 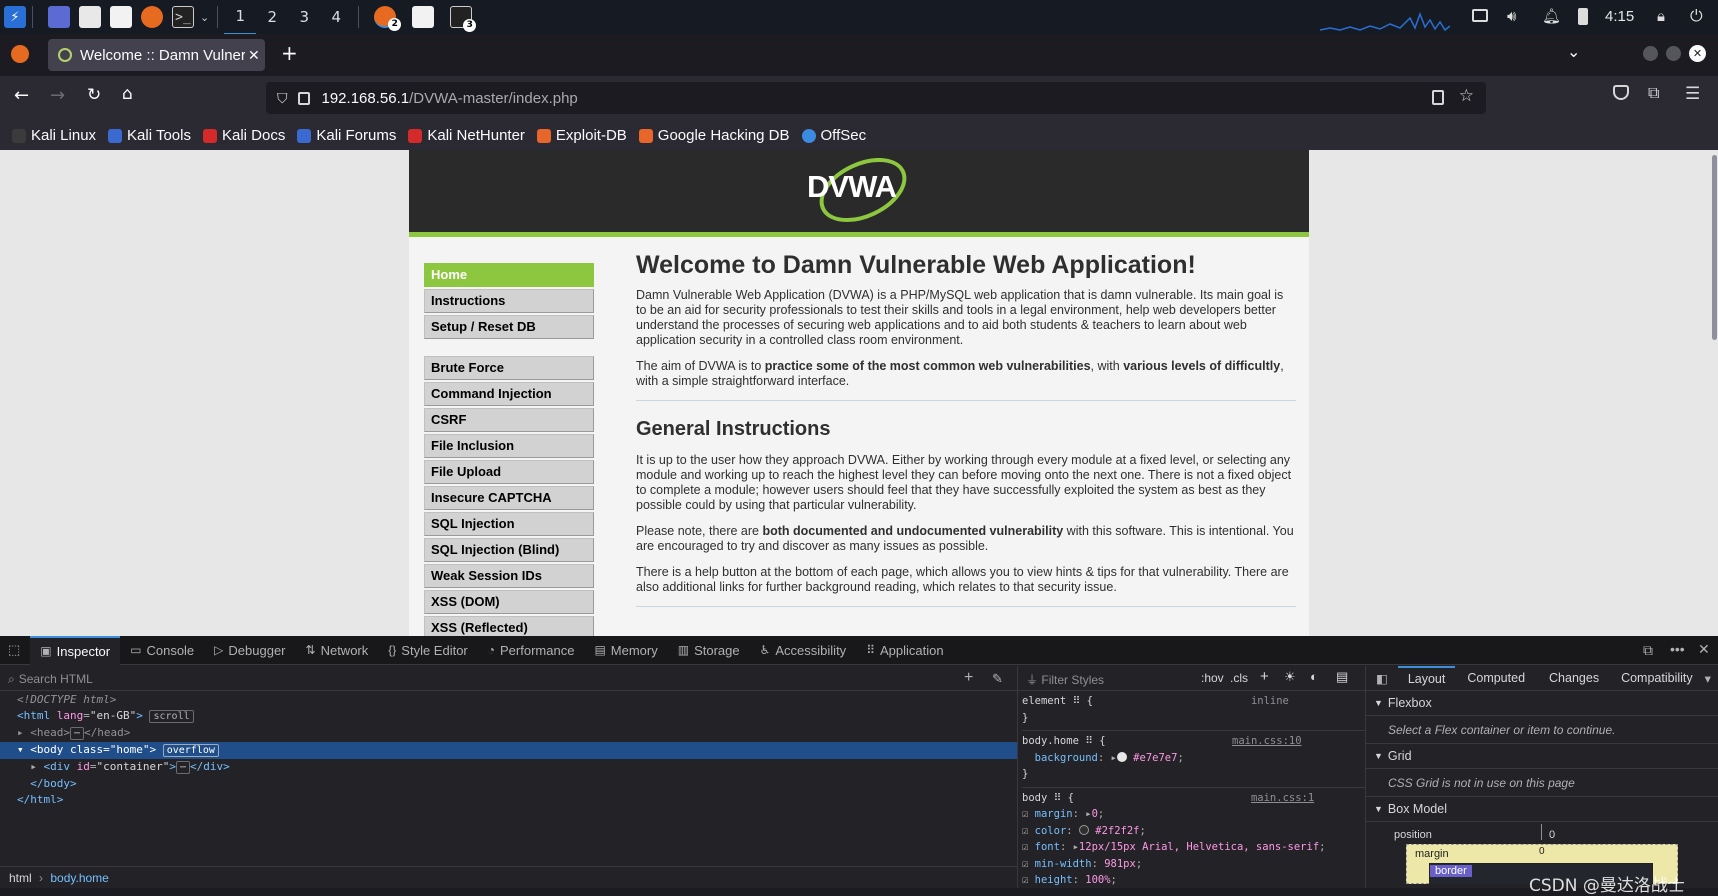 What do you see at coordinates (509, 420) in the screenshot?
I see `menu-item-csrf: CSRF` at bounding box center [509, 420].